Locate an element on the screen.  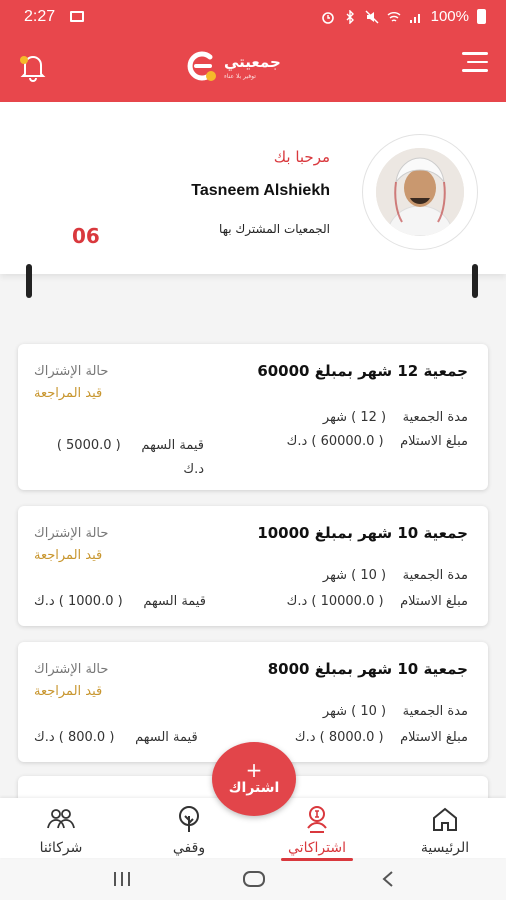
menu-button is located at coordinates (475, 63).